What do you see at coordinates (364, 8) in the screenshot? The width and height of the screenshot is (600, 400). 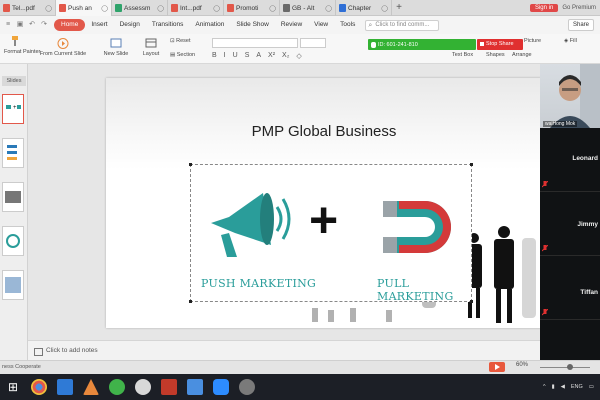 I see `document-tab: Chapter ◯` at bounding box center [364, 8].